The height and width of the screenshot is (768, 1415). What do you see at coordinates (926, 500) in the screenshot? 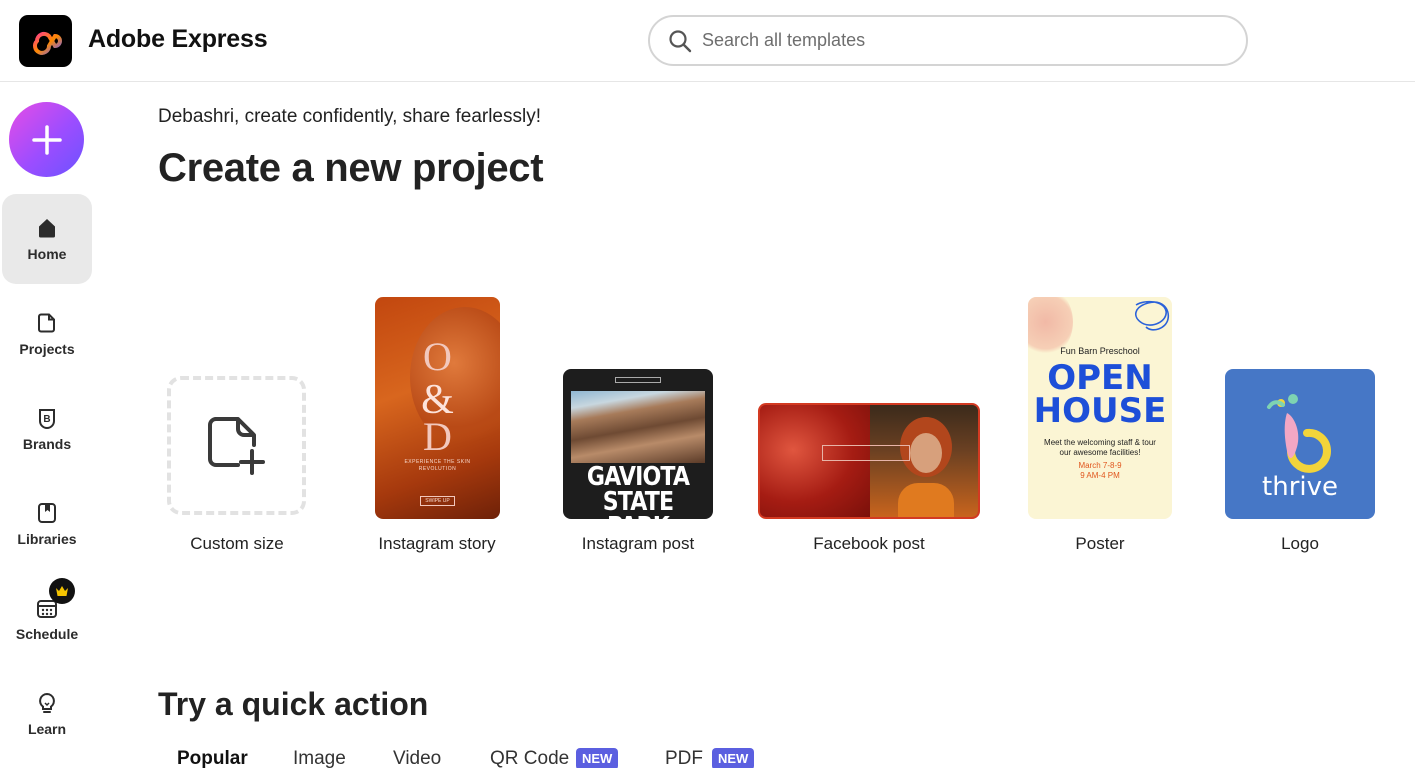
I see `fb-portrait-shirt` at bounding box center [926, 500].